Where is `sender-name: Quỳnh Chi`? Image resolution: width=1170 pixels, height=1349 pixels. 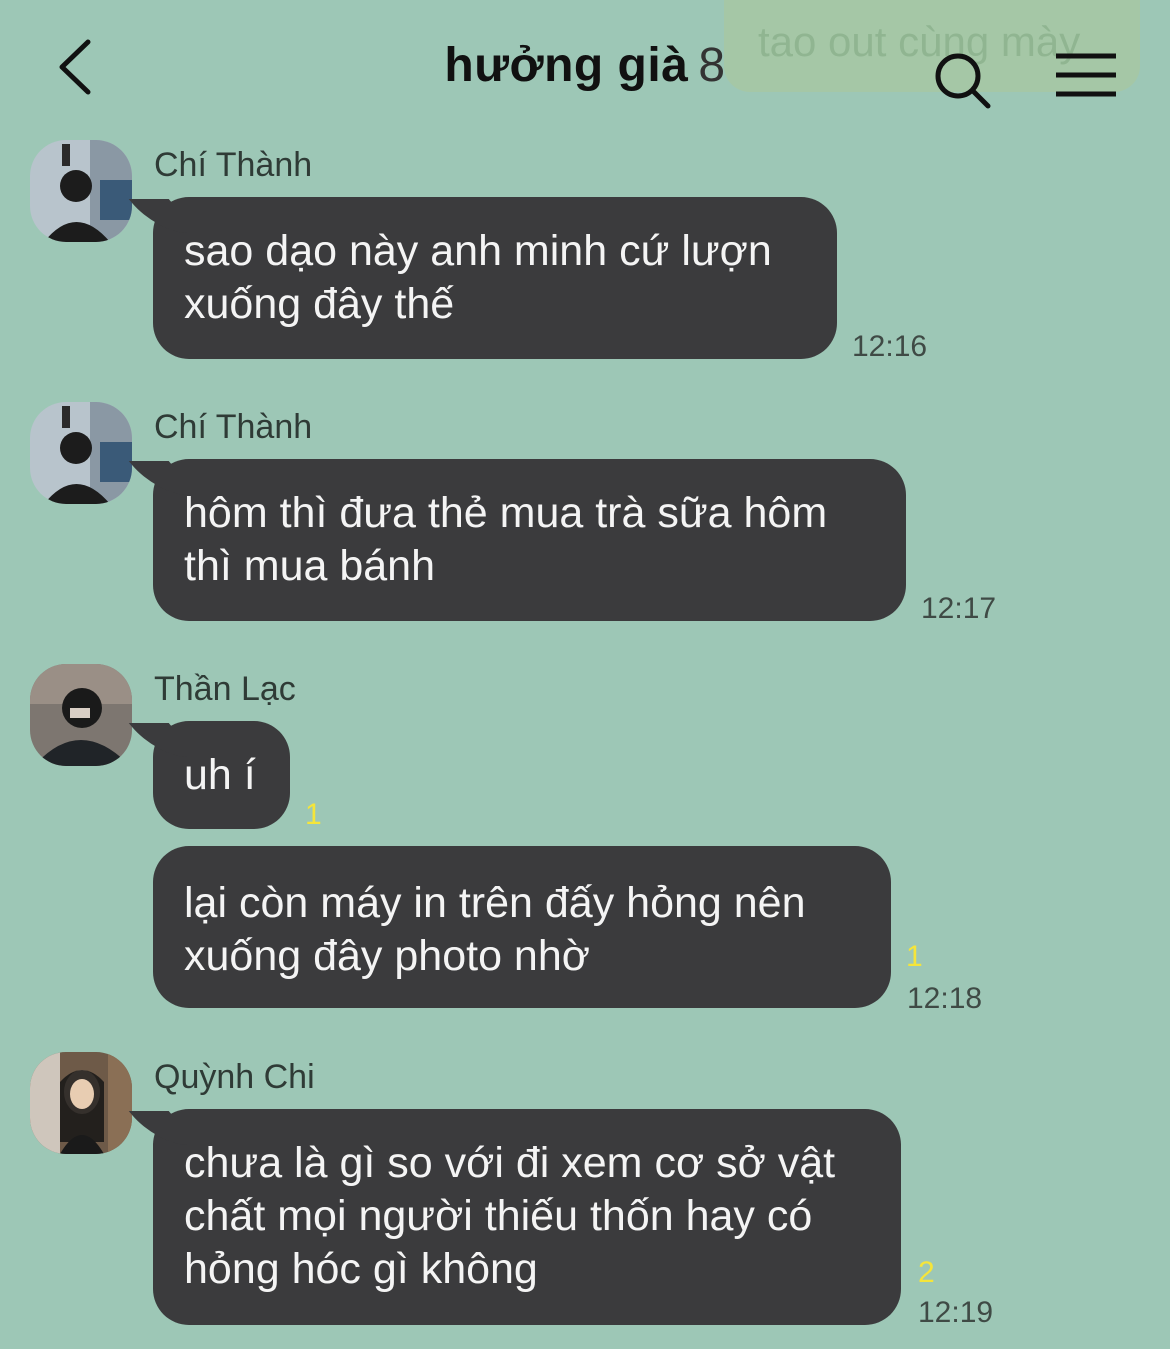
sender-name: Quỳnh Chi is located at coordinates (234, 1077).